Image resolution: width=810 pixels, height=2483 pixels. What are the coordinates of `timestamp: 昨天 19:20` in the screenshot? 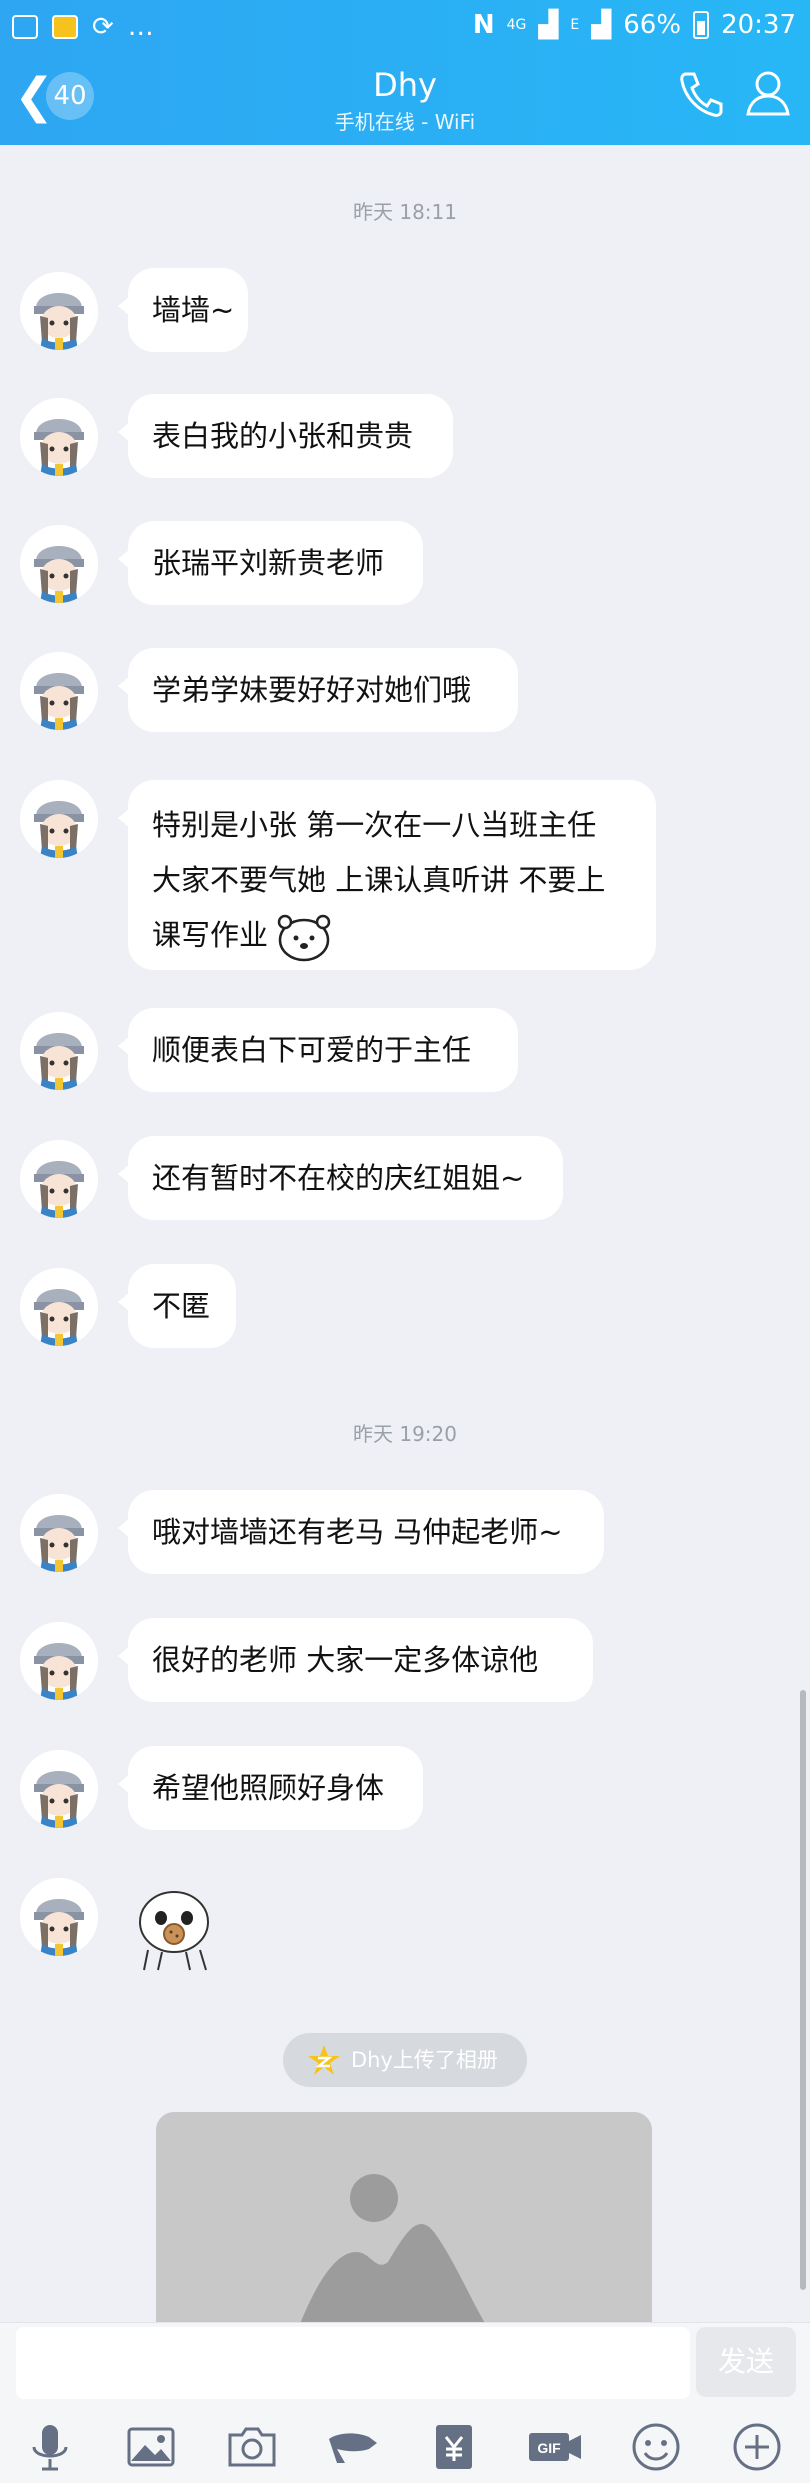 It's located at (405, 1434).